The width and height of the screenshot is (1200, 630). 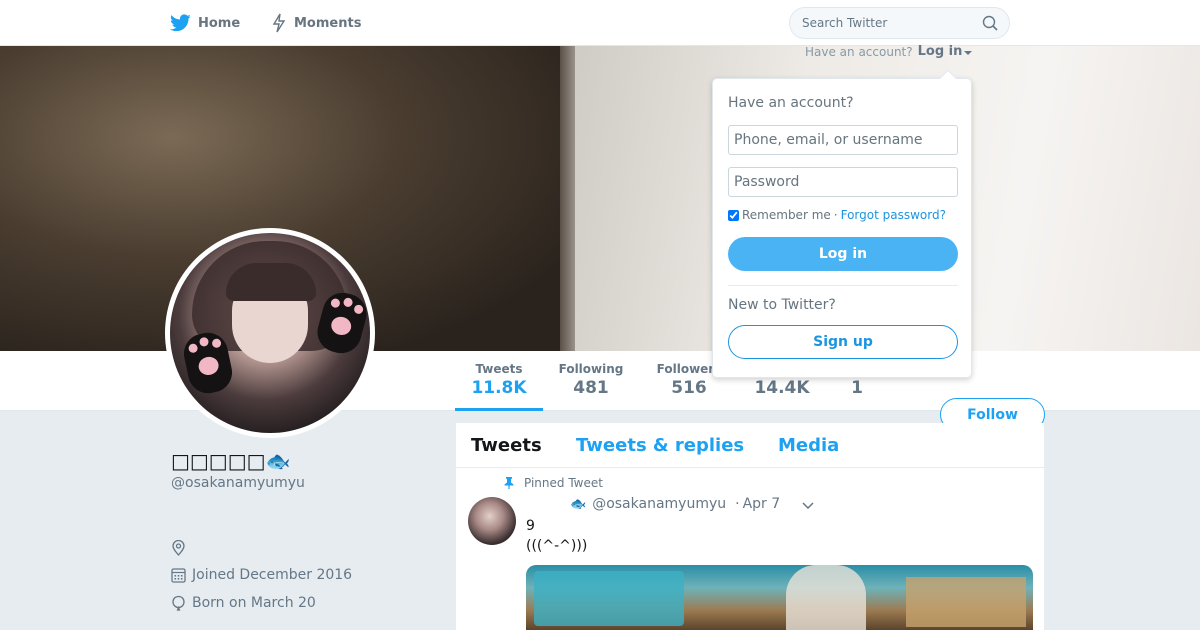 What do you see at coordinates (254, 603) in the screenshot?
I see `birthday-text: Born on March 20` at bounding box center [254, 603].